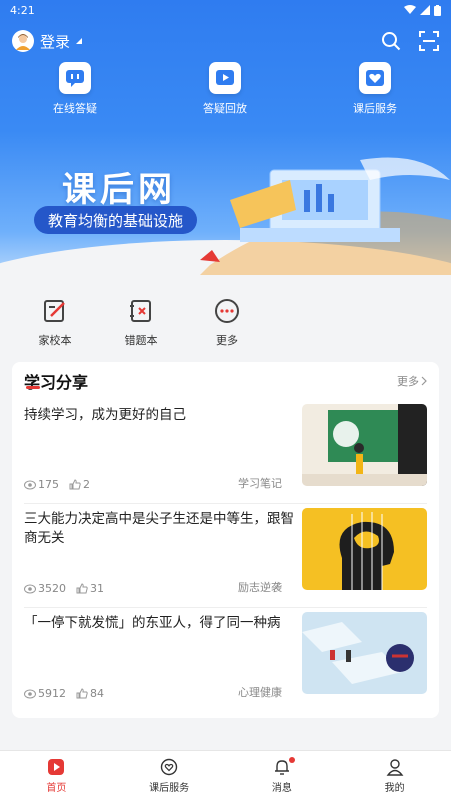 The image size is (451, 800). Describe the element at coordinates (291, 760) in the screenshot. I see `notification-dot` at that location.